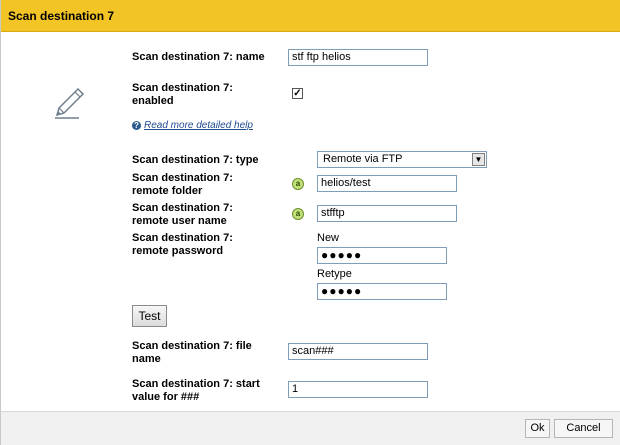 Image resolution: width=620 pixels, height=445 pixels. I want to click on enabled-checkbox: ✓, so click(297, 93).